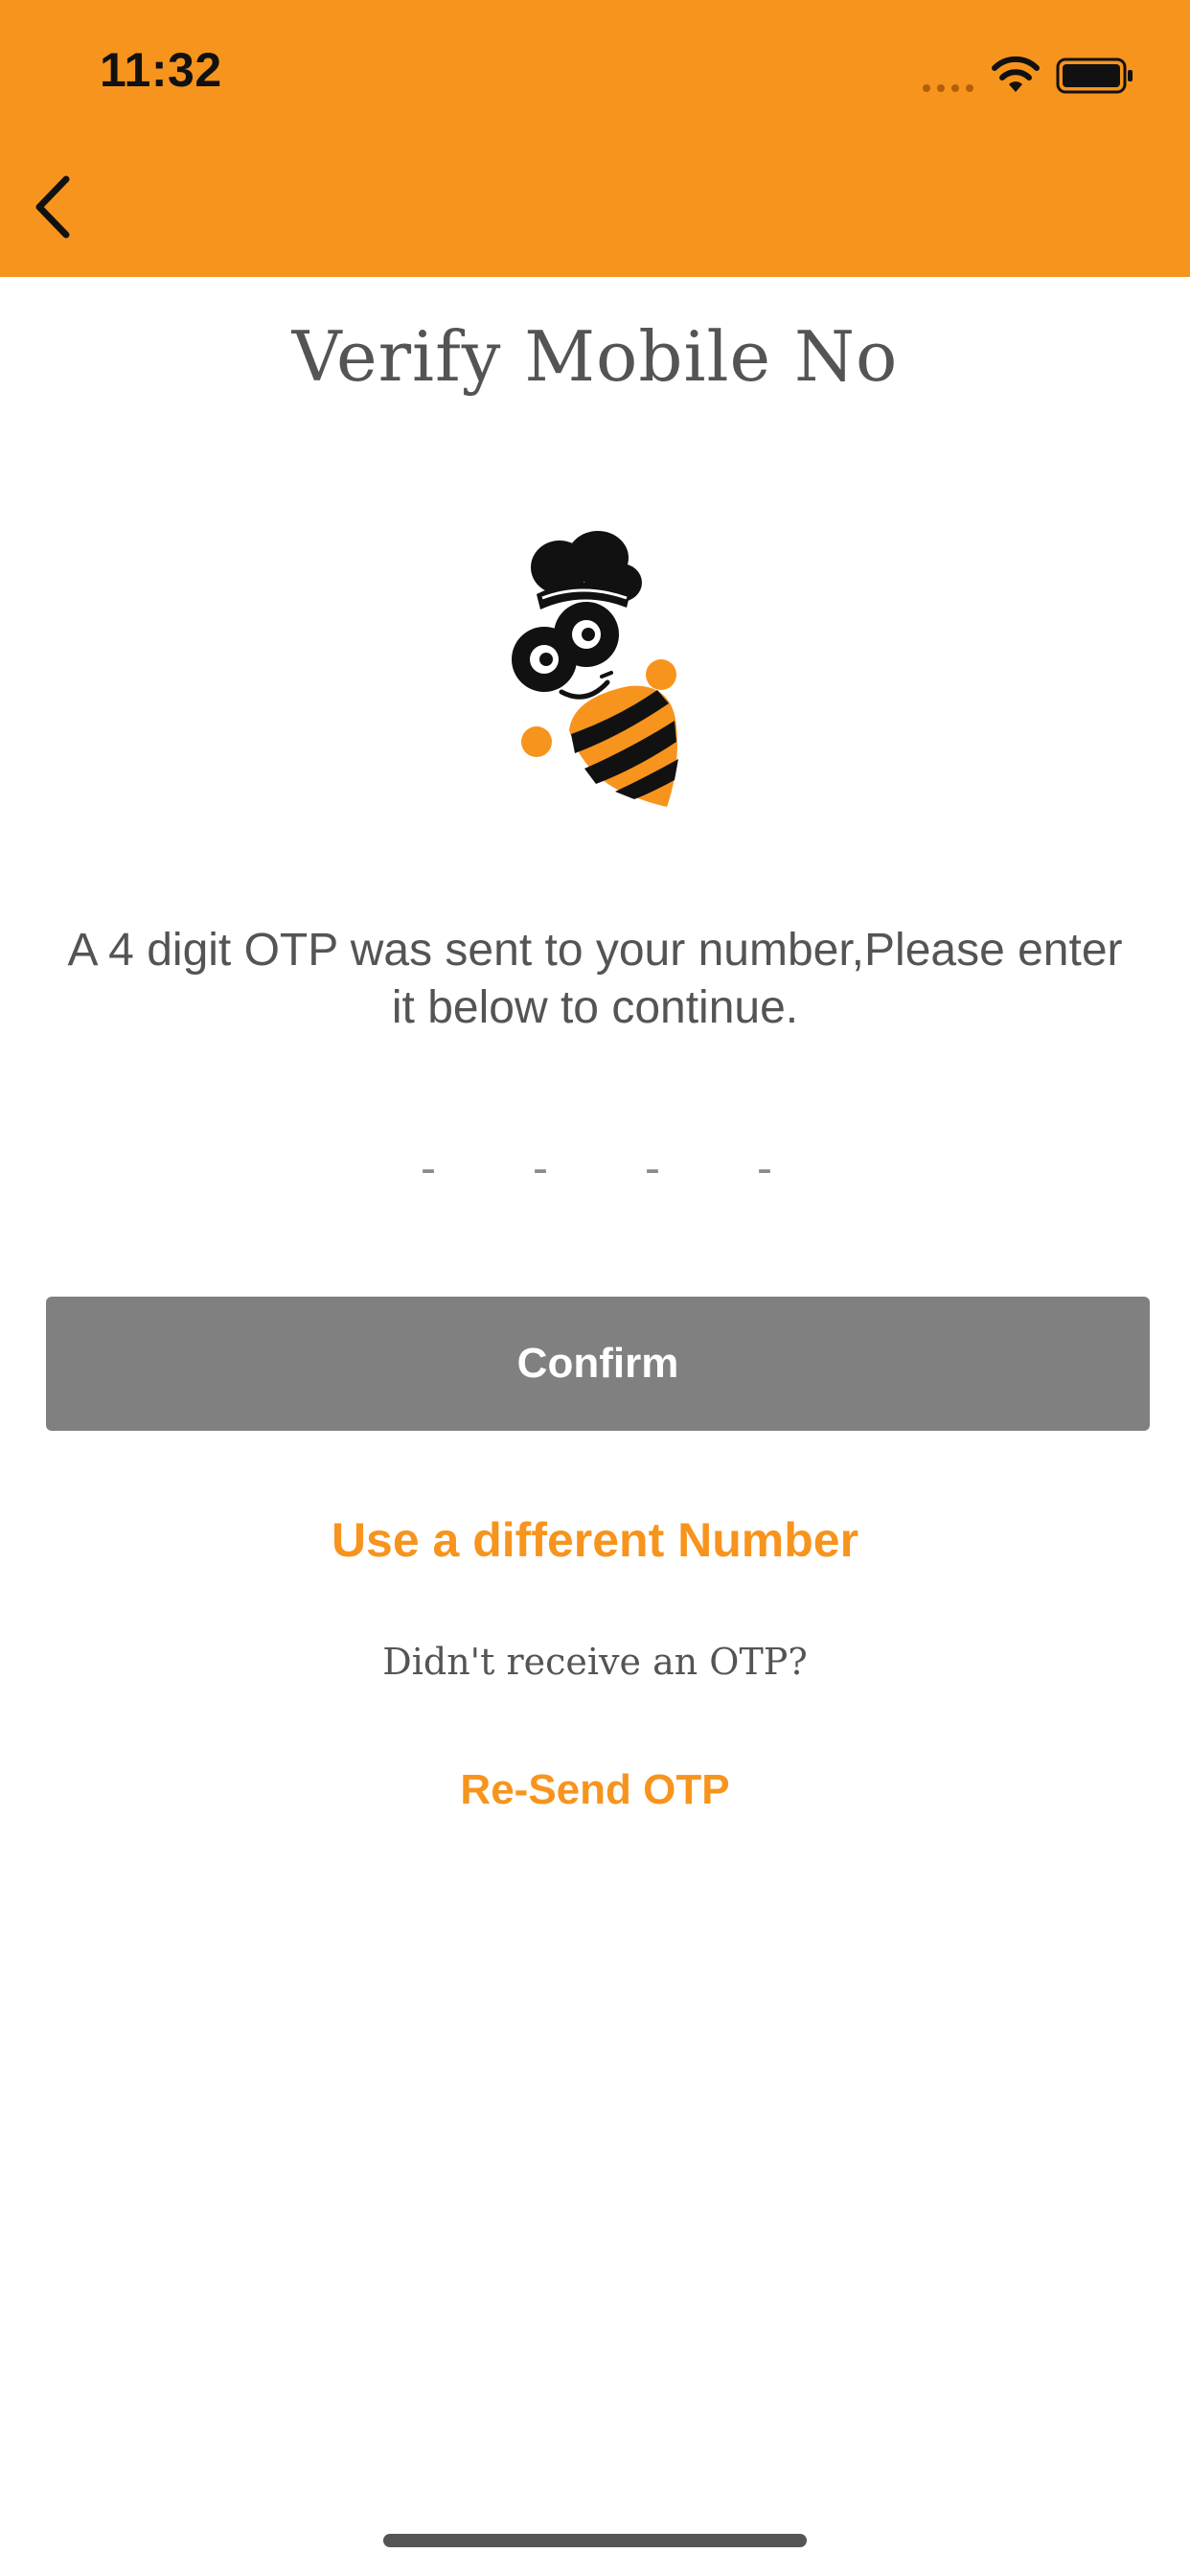  Describe the element at coordinates (598, 1364) in the screenshot. I see `confirm-button: Confirm` at that location.